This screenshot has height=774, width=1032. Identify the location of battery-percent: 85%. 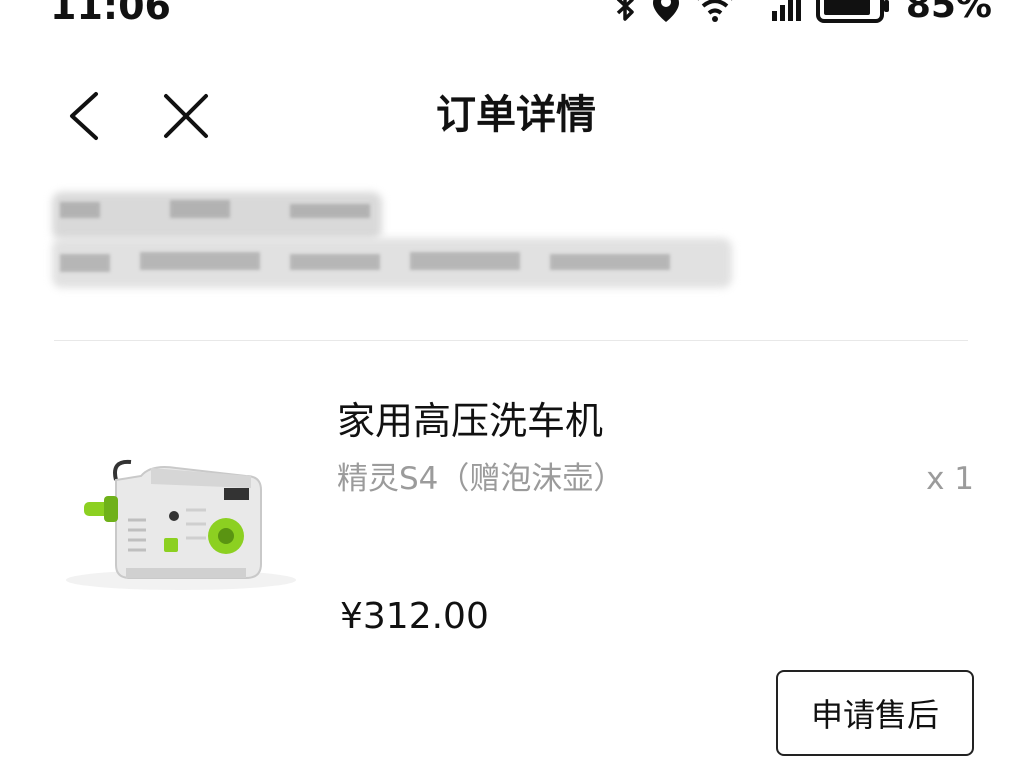
(948, 13).